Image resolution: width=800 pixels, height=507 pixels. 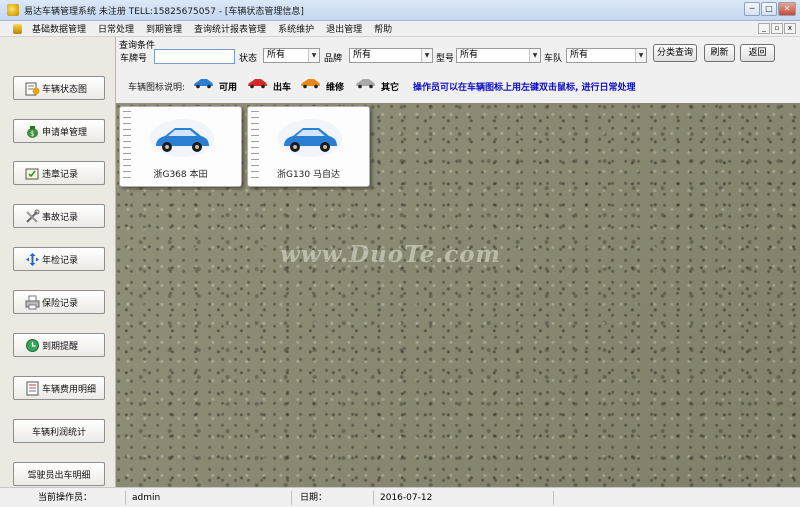 I want to click on legend-out-label: 出车, so click(x=282, y=88).